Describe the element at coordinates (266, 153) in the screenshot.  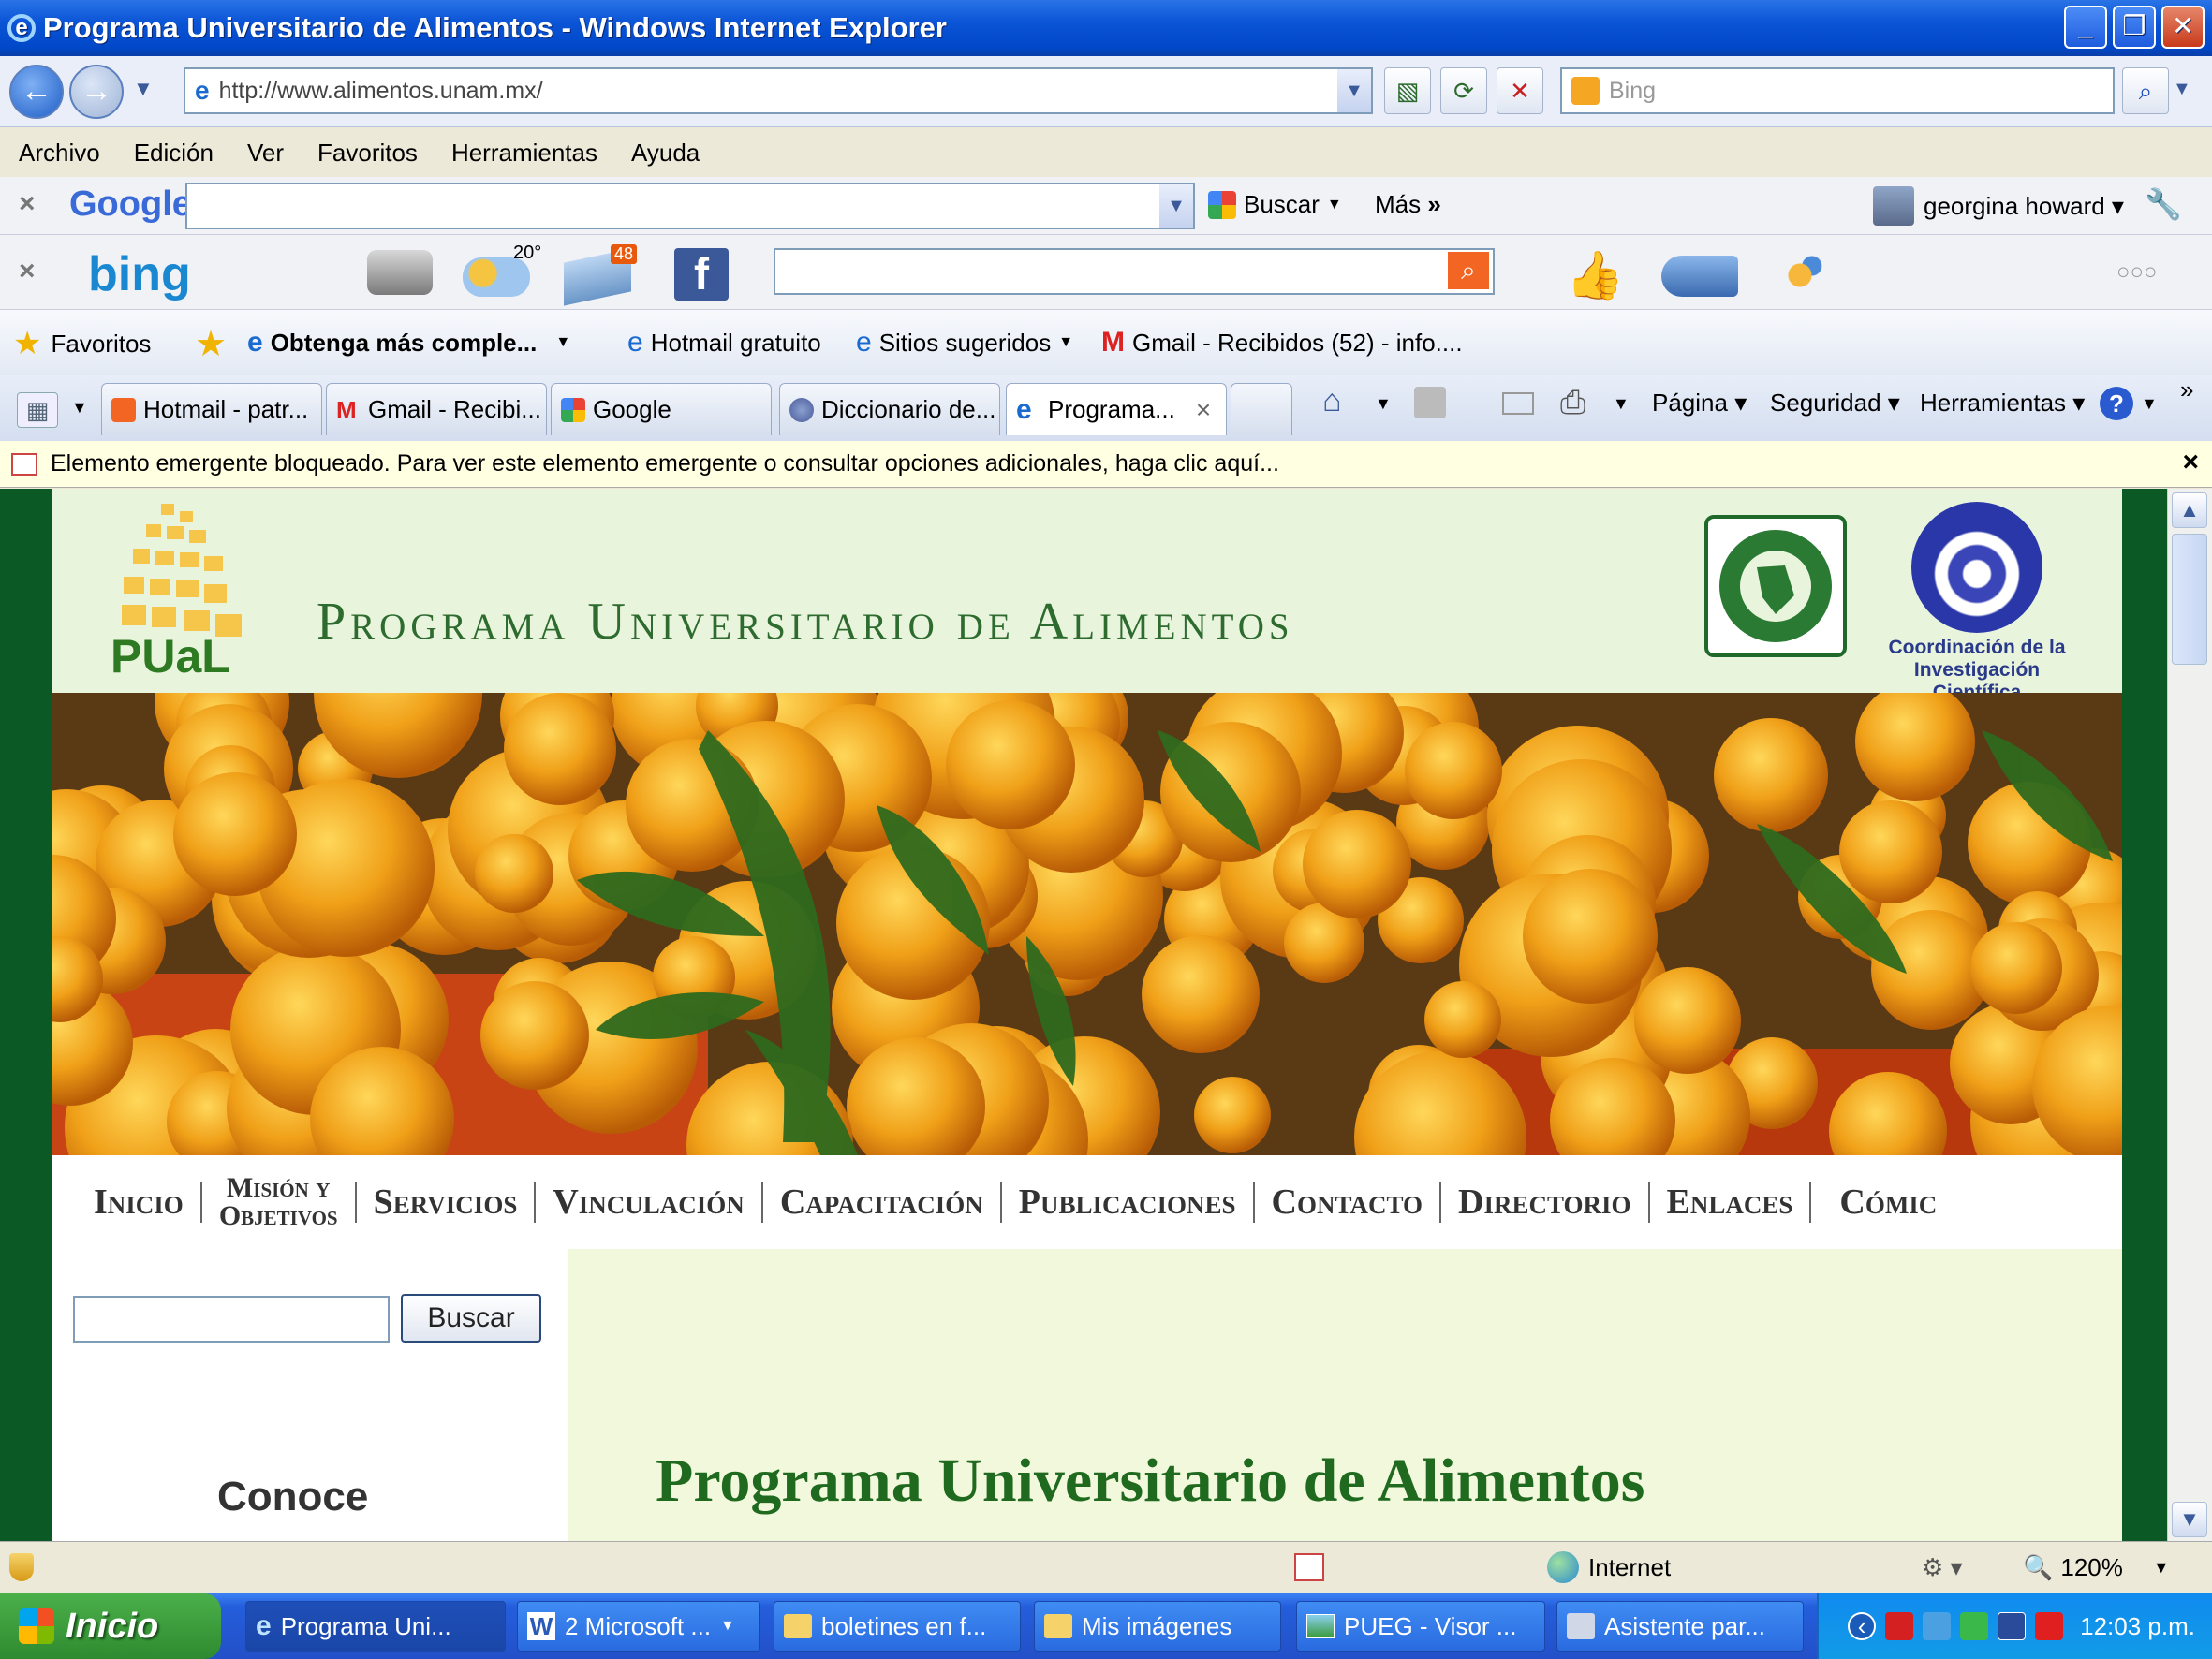
I see `menu-ver: Ver` at that location.